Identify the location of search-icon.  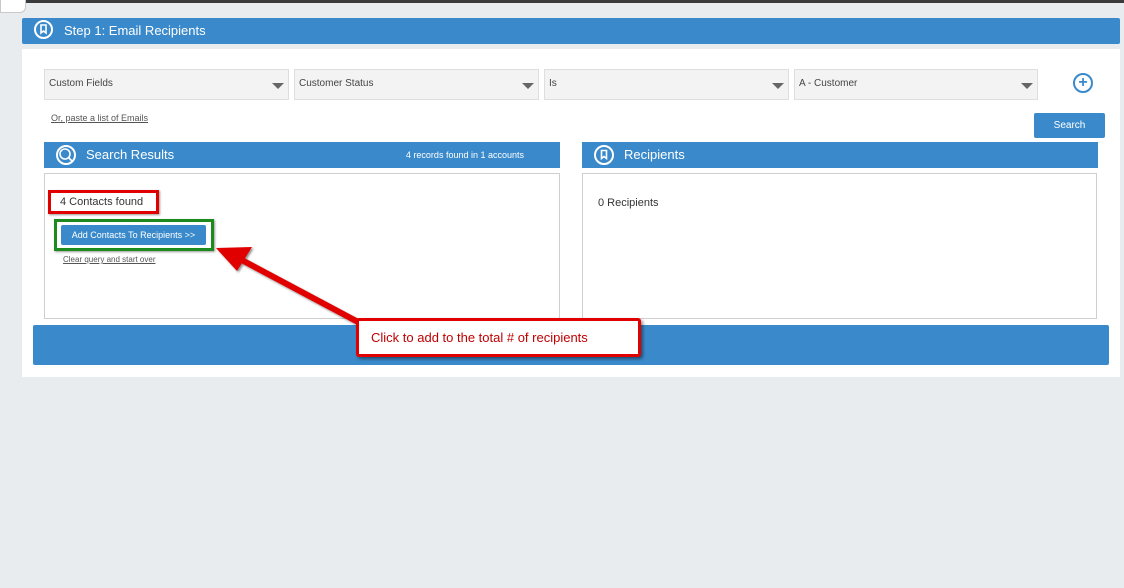
(66, 155).